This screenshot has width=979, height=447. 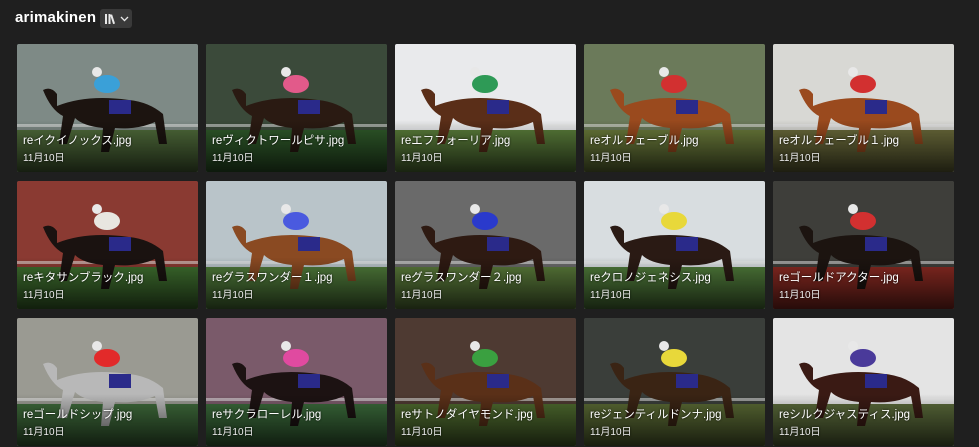 I want to click on file-tile: reジェンティルドンナ.jpg 11月10日, so click(x=674, y=382).